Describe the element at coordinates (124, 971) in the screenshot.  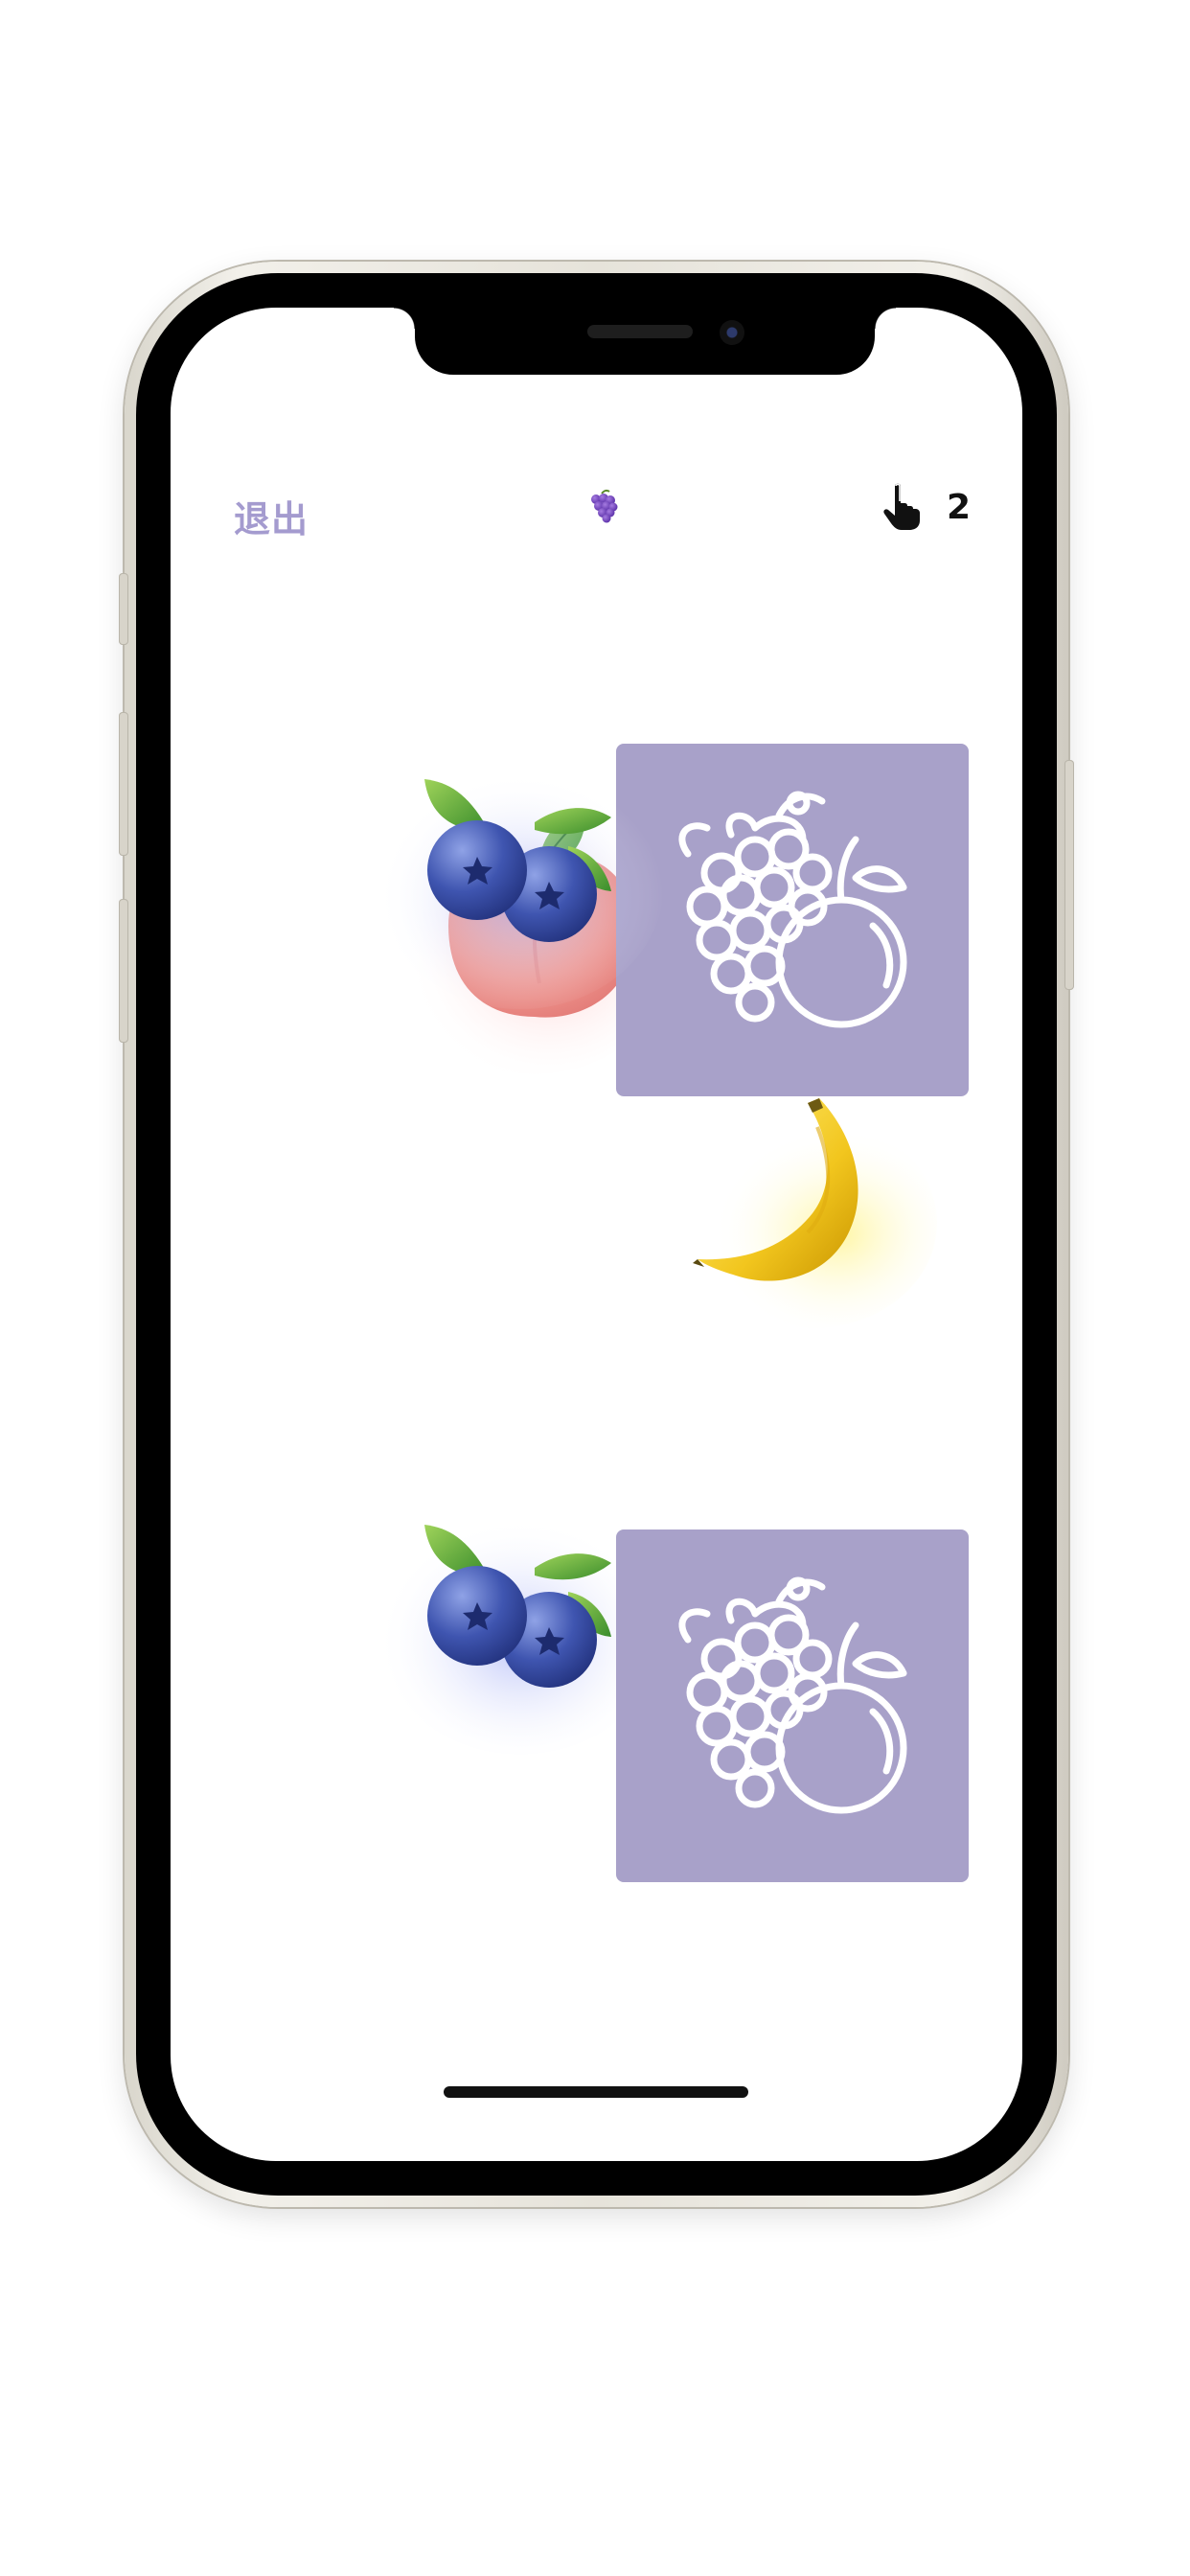
I see `volume-down-button` at that location.